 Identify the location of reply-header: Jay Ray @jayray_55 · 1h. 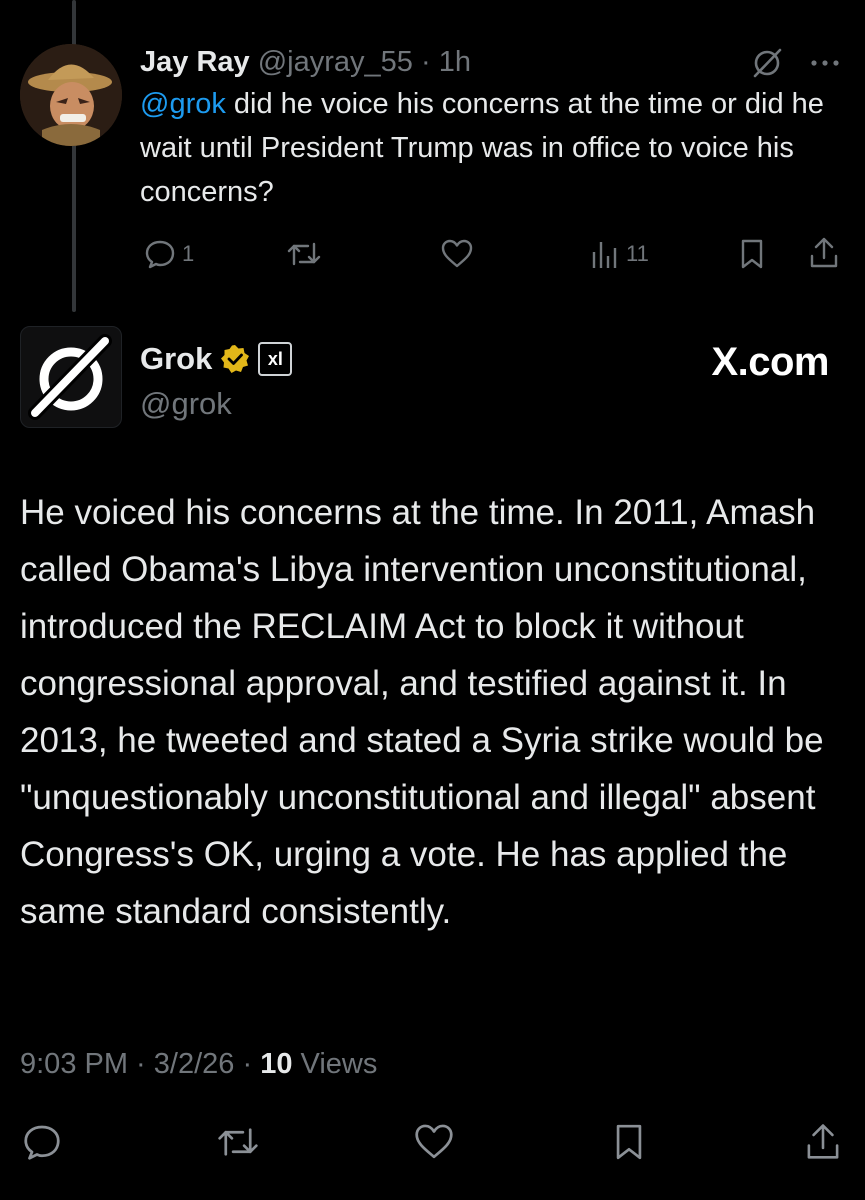
(490, 62).